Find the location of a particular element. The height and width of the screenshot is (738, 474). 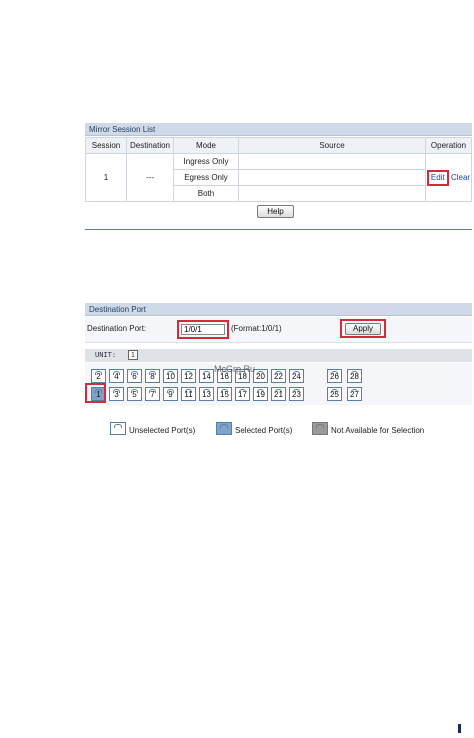

port-6: 6 is located at coordinates (134, 376).